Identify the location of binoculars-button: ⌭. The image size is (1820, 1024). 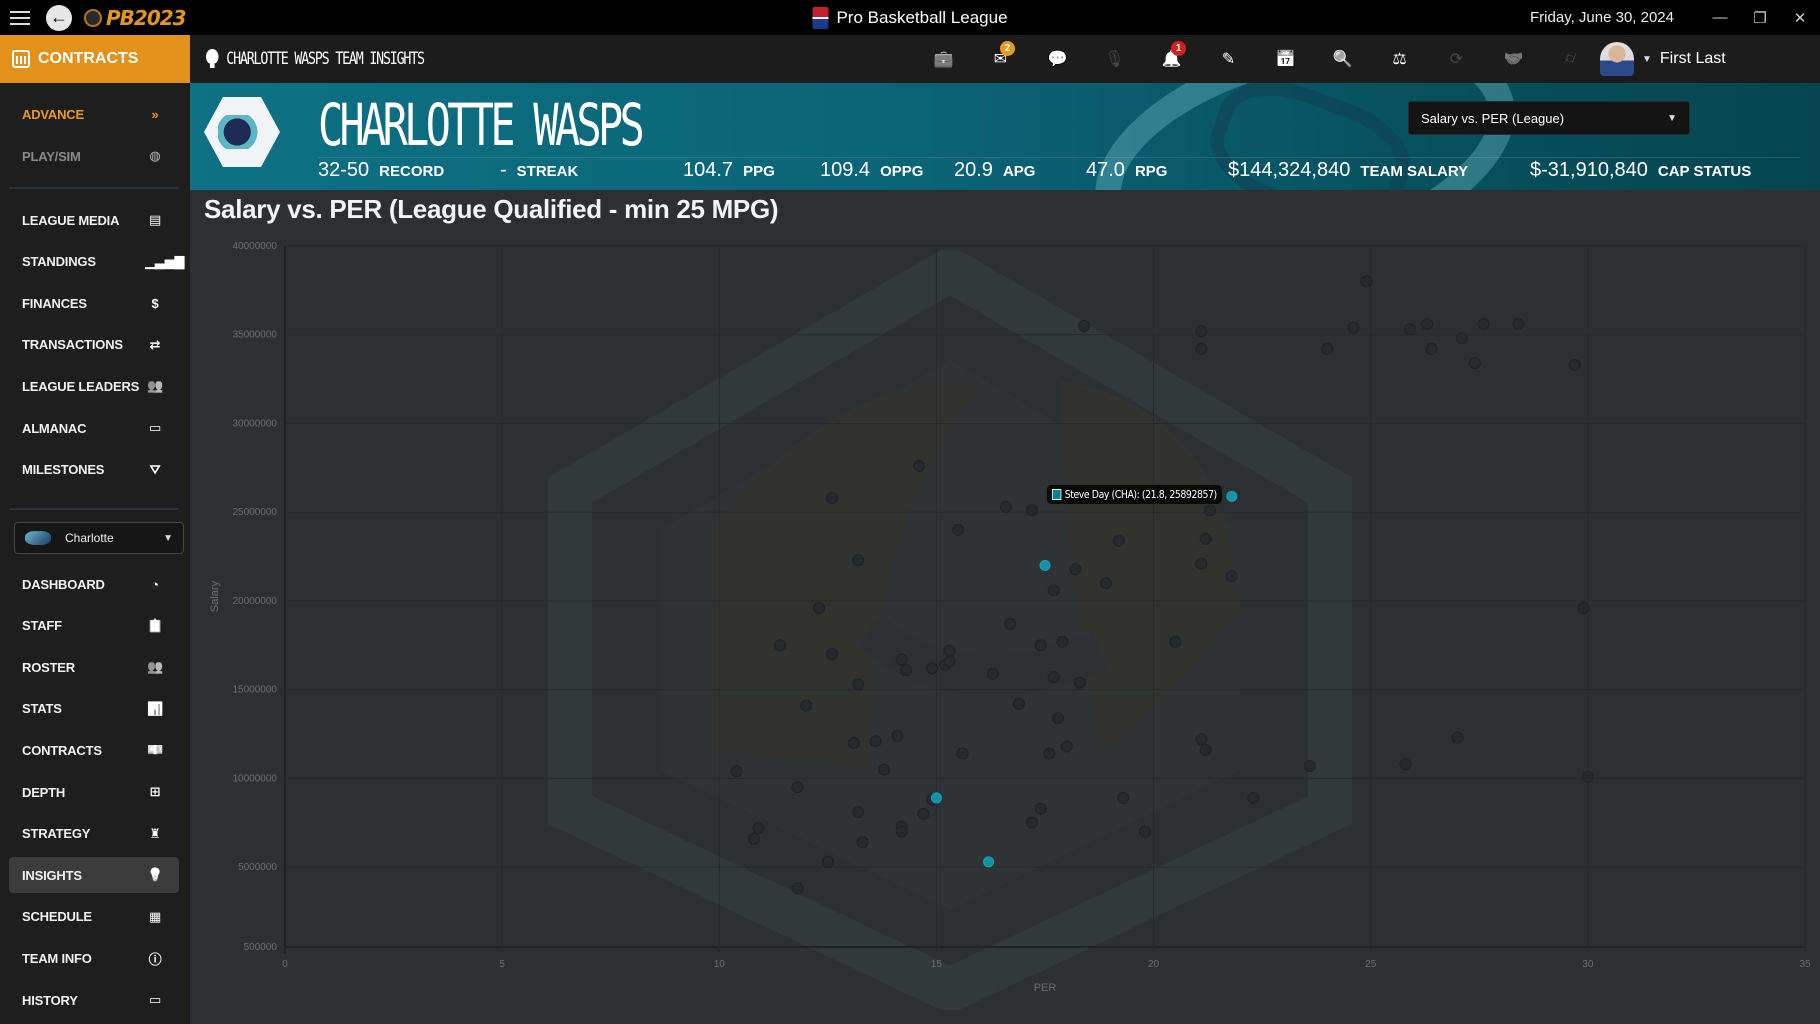
(1570, 59).